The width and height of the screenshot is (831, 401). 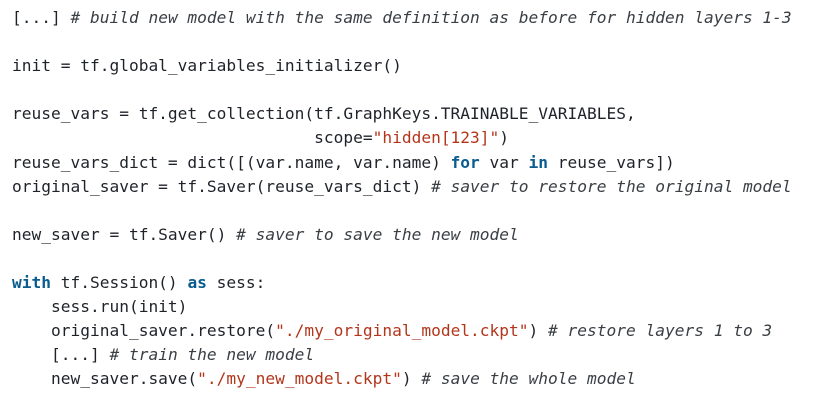 I want to click on code-text: var, so click(x=504, y=162).